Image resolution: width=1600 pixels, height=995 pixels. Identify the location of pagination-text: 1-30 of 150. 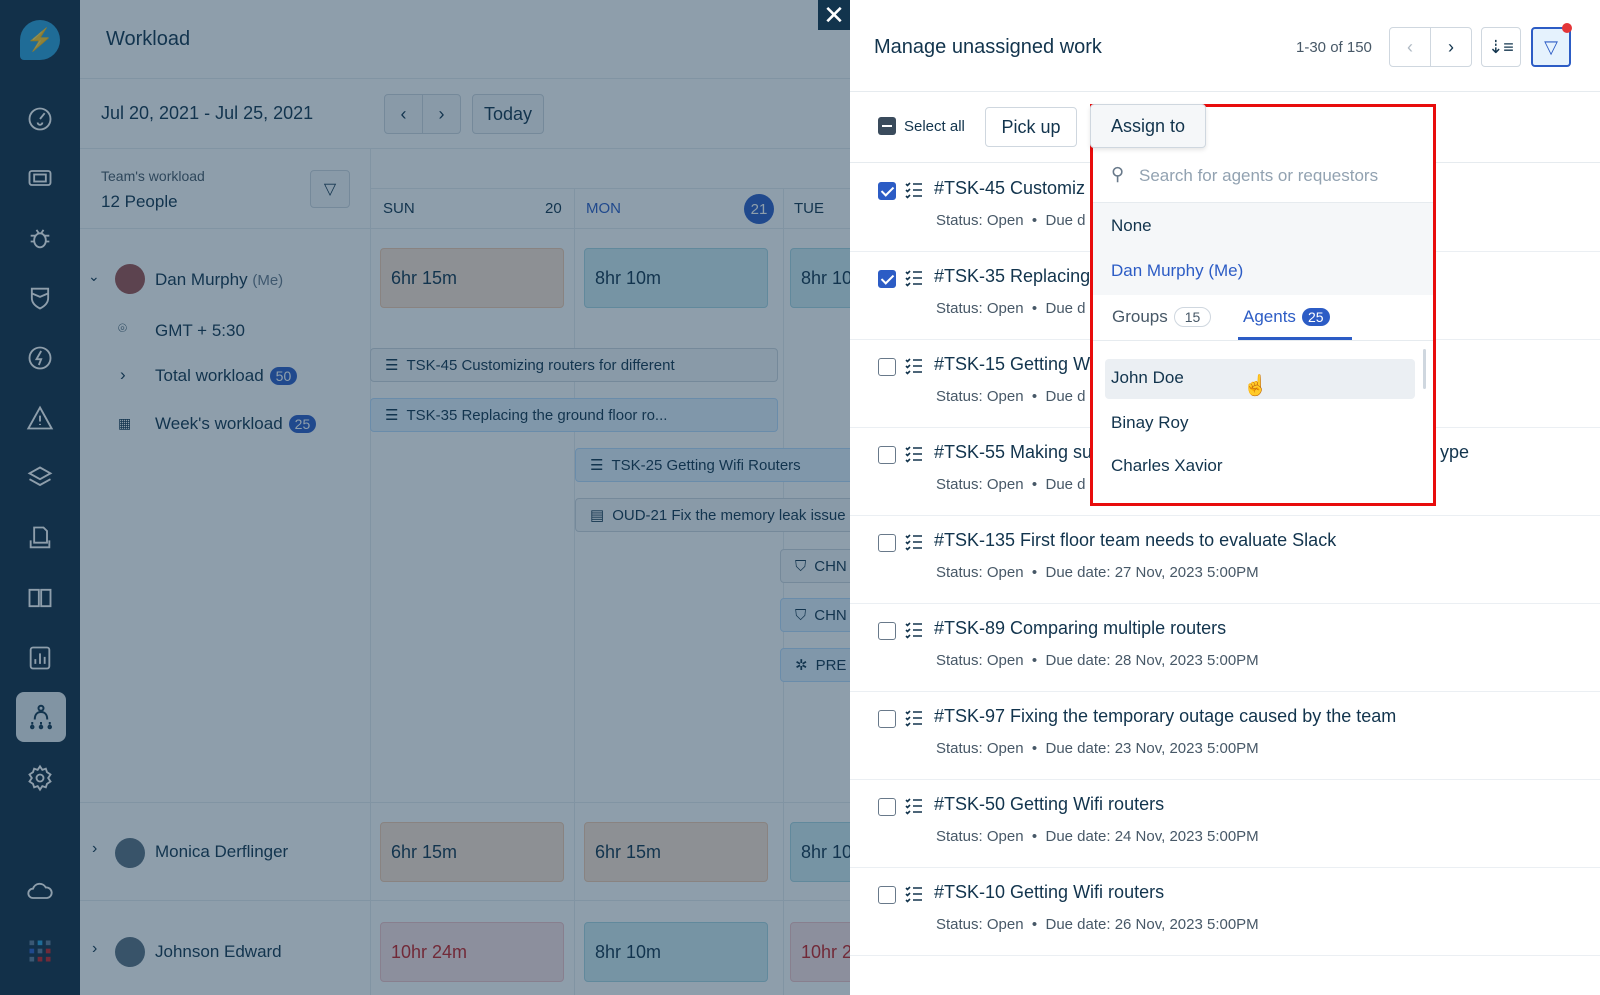
(1334, 47).